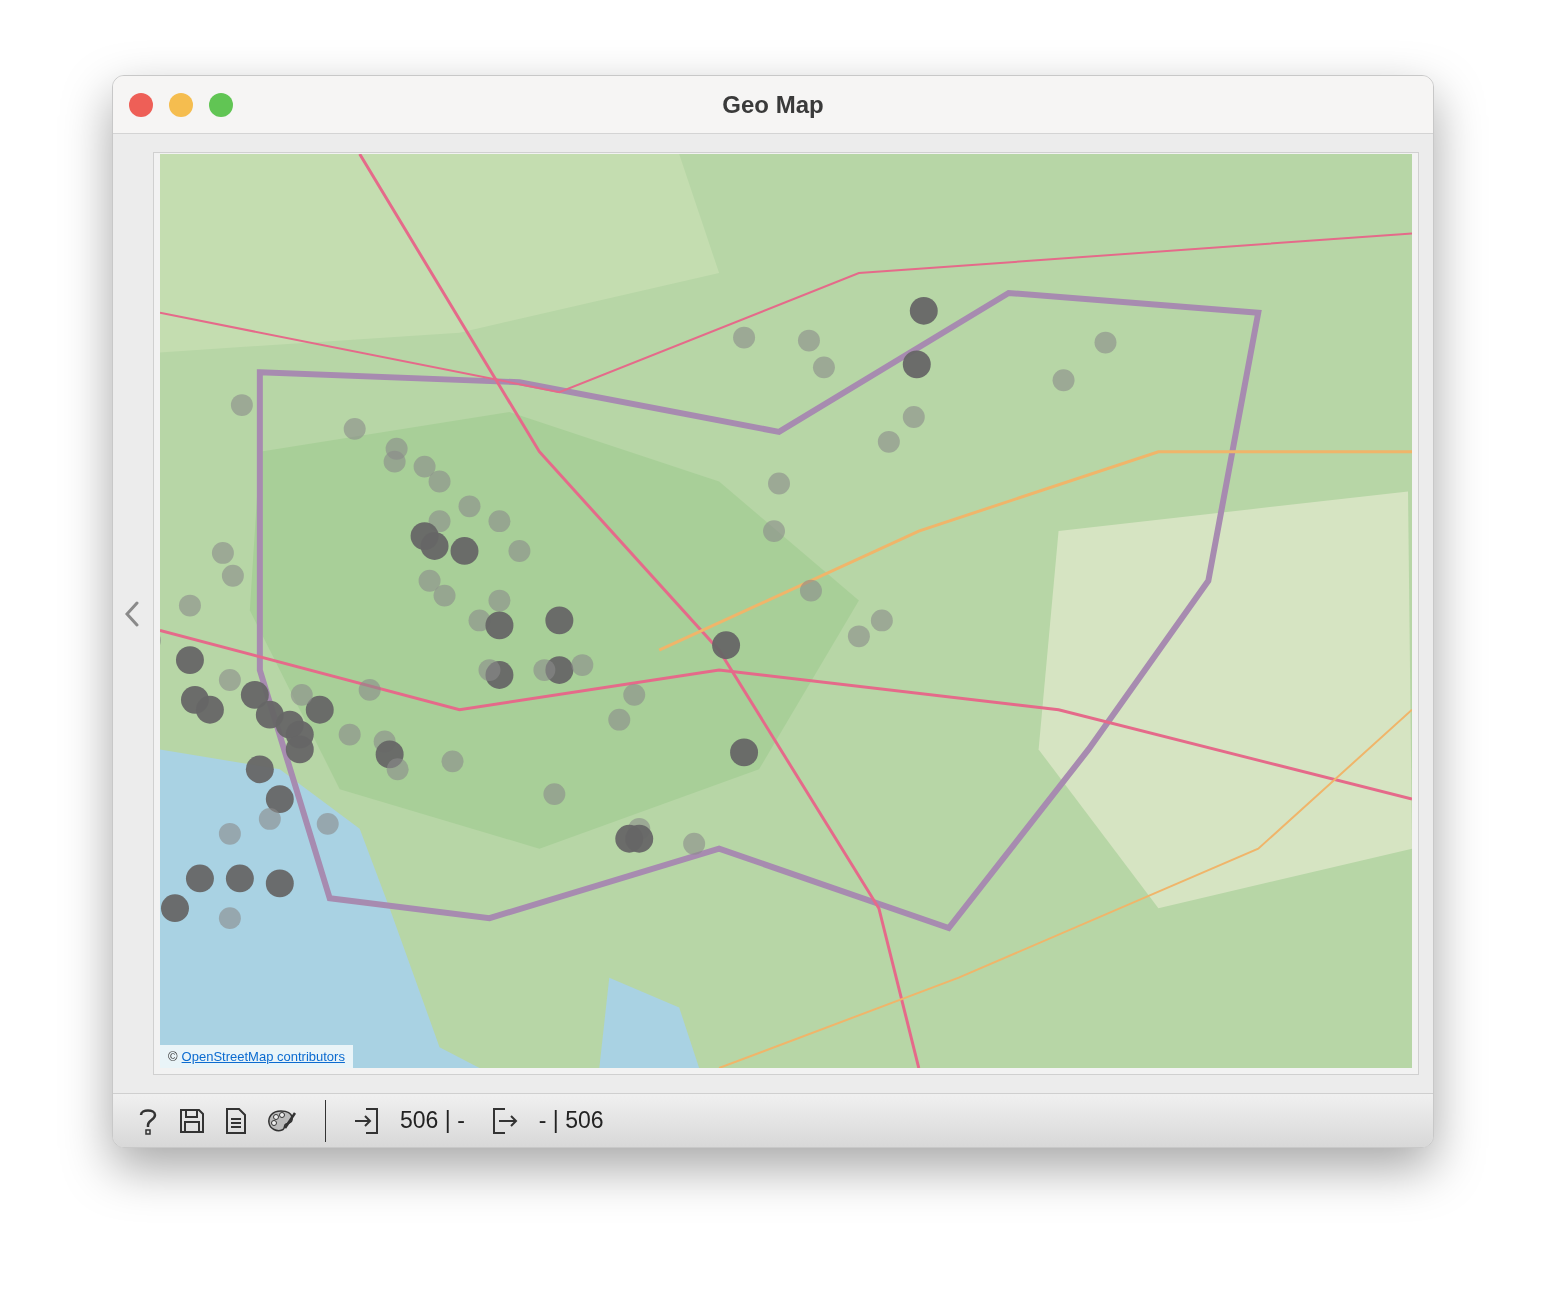 This screenshot has height=1296, width=1546. Describe the element at coordinates (132, 613) in the screenshot. I see `chevron-left-icon` at that location.